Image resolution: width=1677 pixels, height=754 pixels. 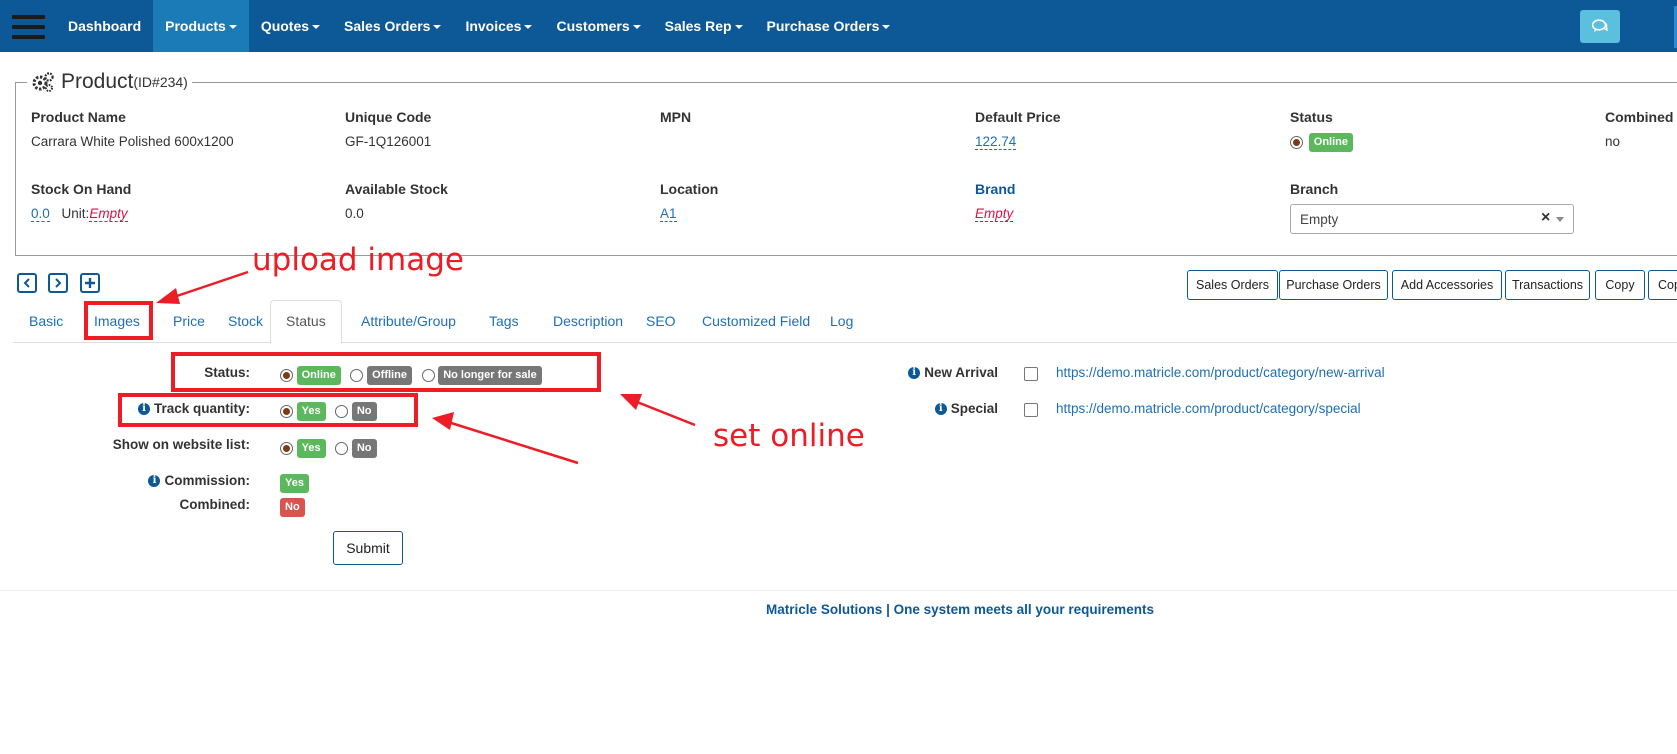 I want to click on brand-value: Empty, so click(x=994, y=214).